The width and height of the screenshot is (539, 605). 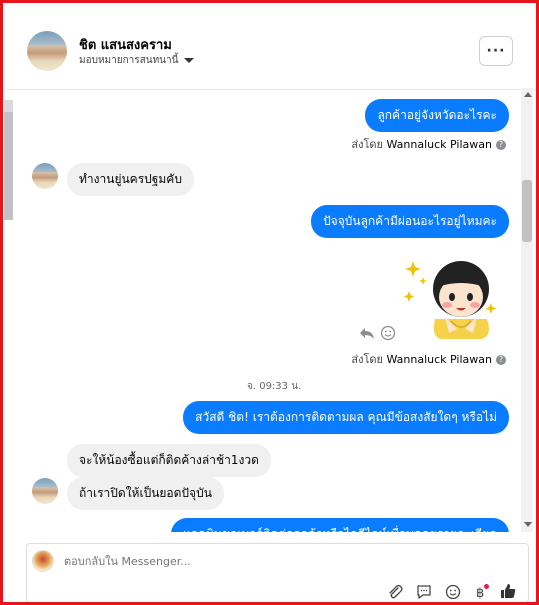 What do you see at coordinates (169, 460) in the screenshot?
I see `incoming-message: จะให้น้องซื้อแต่ก็ติดค้างล่าช้า1งวด` at bounding box center [169, 460].